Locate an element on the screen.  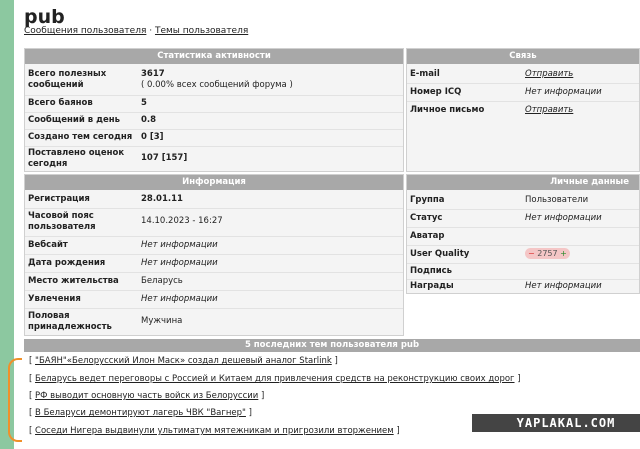
personal-value: Пользователи is located at coordinates (557, 200).